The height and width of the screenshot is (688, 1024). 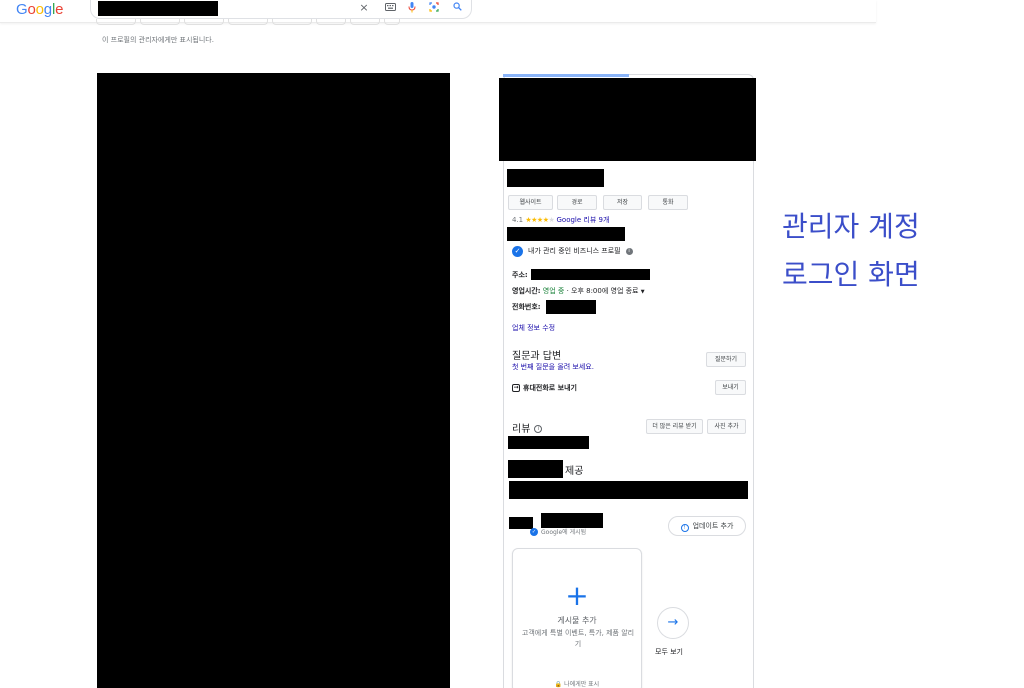 What do you see at coordinates (577, 684) in the screenshot?
I see `visible-to-me-only: 🔒 나에게만 표시` at bounding box center [577, 684].